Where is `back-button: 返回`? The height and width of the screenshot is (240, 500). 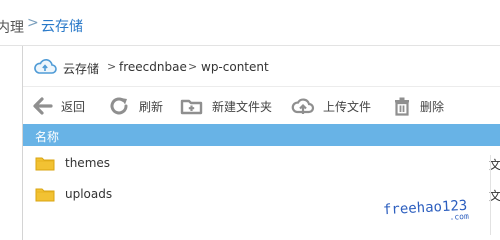 back-button: 返回 is located at coordinates (58, 106).